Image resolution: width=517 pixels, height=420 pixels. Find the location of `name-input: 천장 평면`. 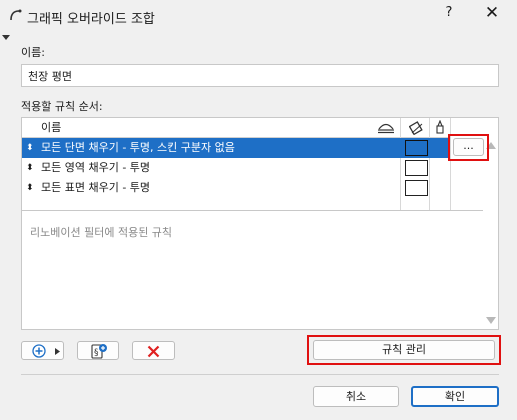

name-input: 천장 평면 is located at coordinates (260, 75).